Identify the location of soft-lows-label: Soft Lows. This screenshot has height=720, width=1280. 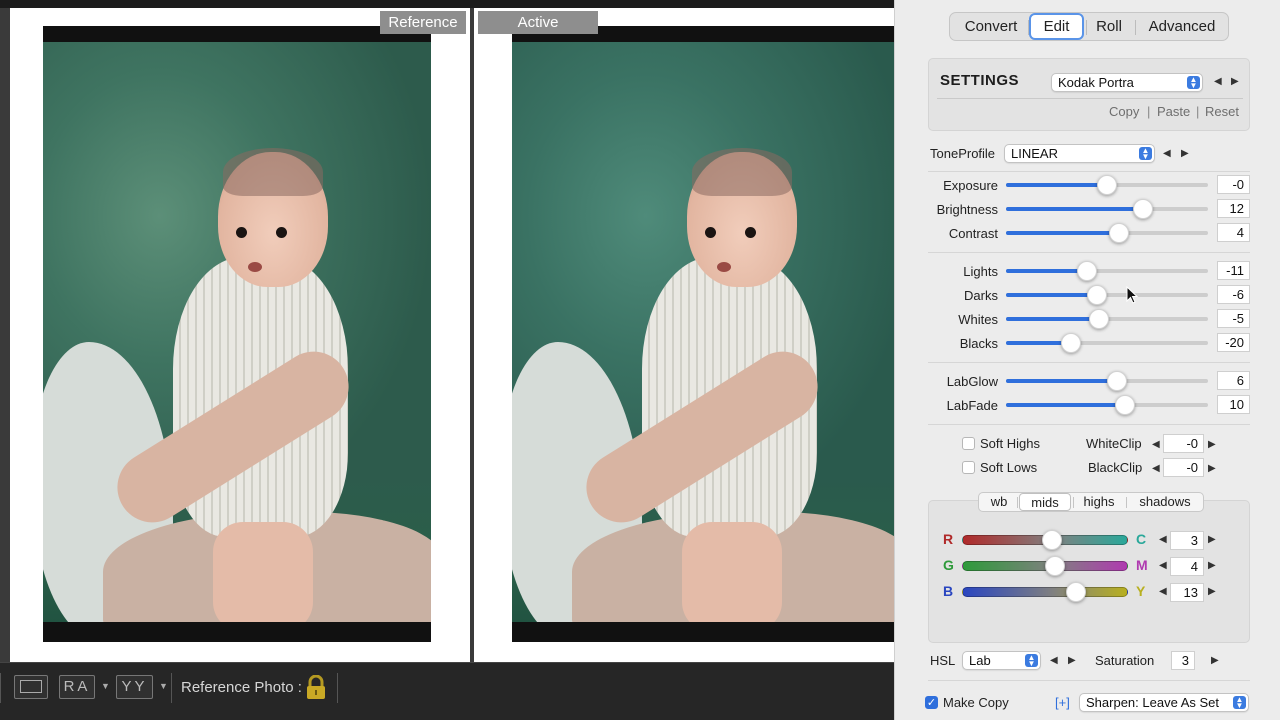
(1009, 467).